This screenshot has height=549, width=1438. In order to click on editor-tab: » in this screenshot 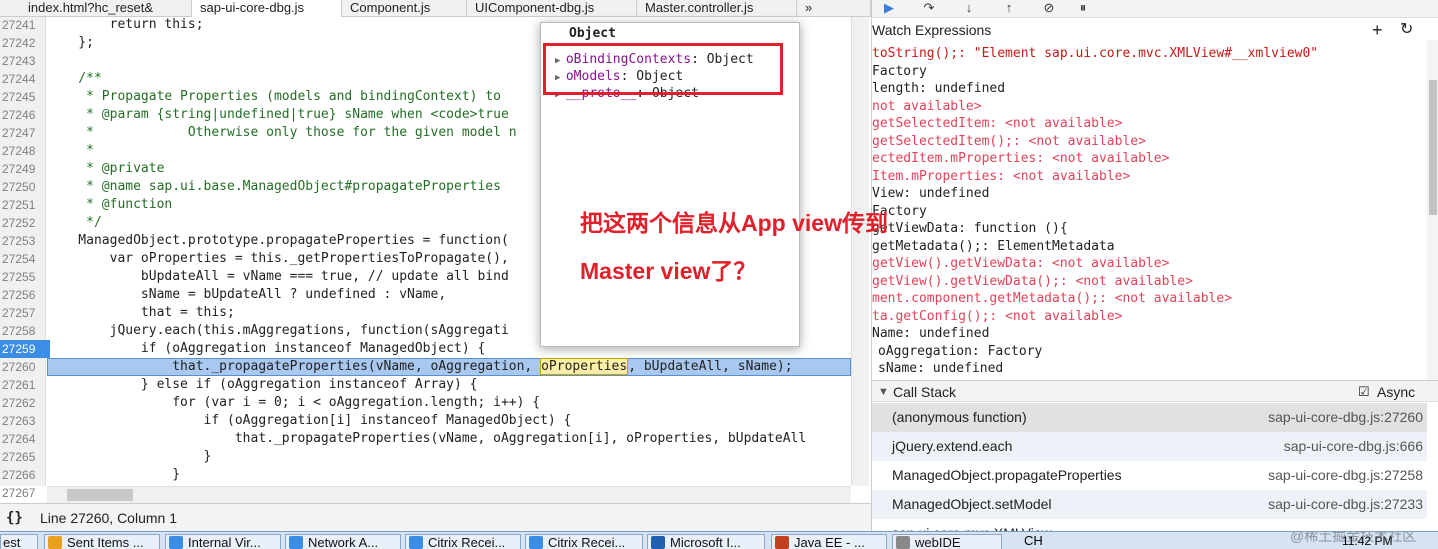, I will do `click(834, 8)`.